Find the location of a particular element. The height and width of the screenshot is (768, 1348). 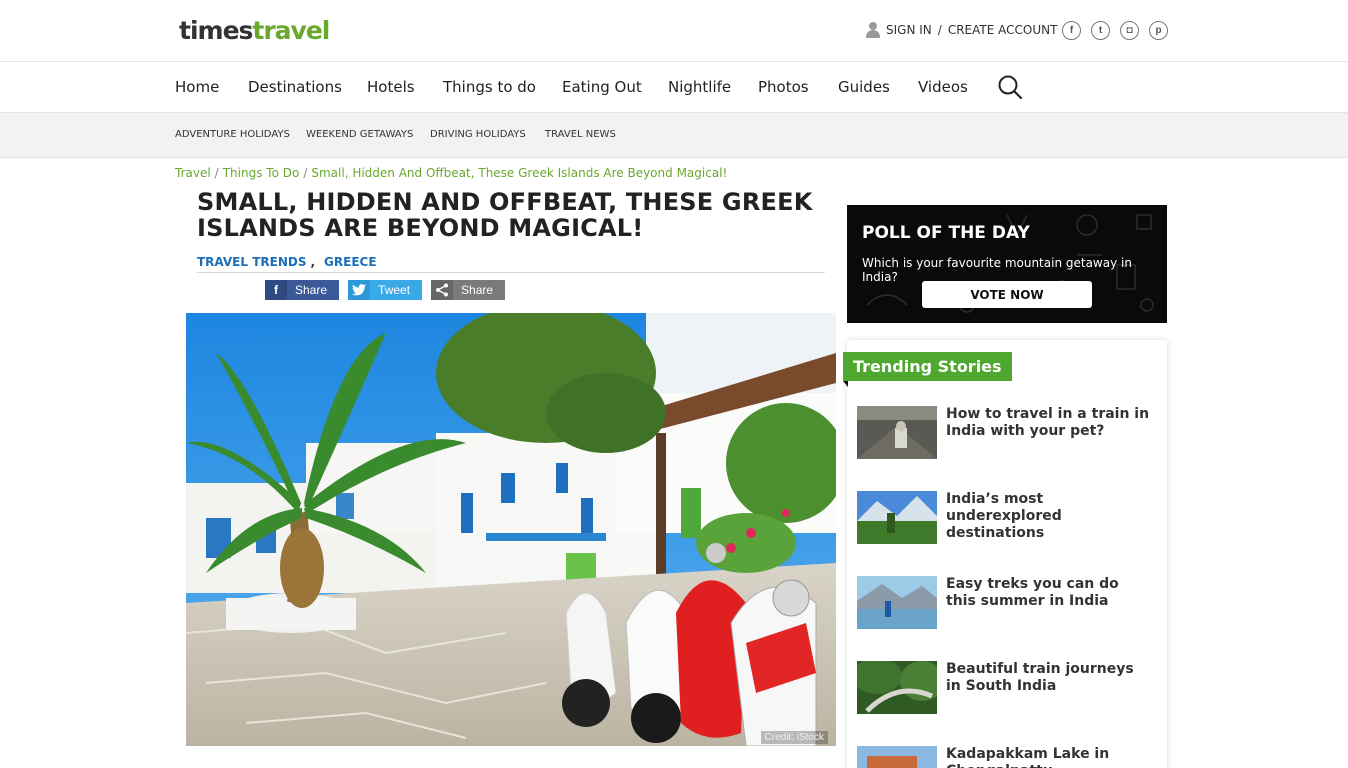

share-button: Share is located at coordinates (468, 290).